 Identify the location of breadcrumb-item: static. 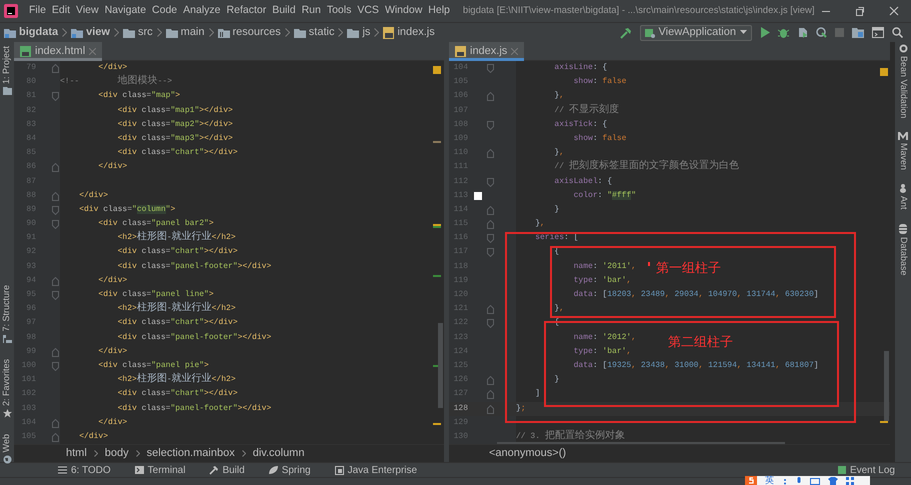
(321, 32).